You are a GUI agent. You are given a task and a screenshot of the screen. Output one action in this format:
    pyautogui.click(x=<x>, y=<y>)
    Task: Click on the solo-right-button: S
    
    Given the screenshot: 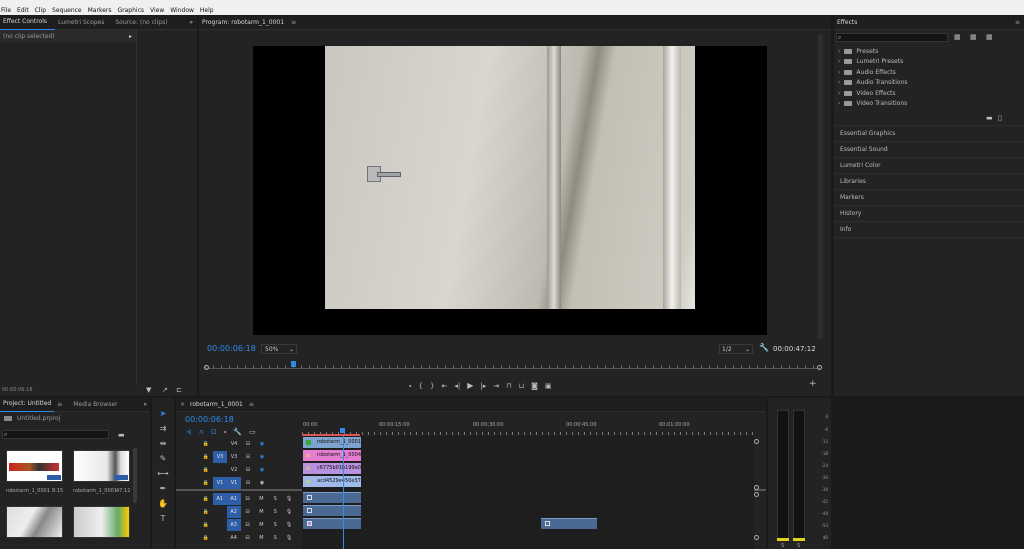 What is the action you would take?
    pyautogui.click(x=798, y=546)
    